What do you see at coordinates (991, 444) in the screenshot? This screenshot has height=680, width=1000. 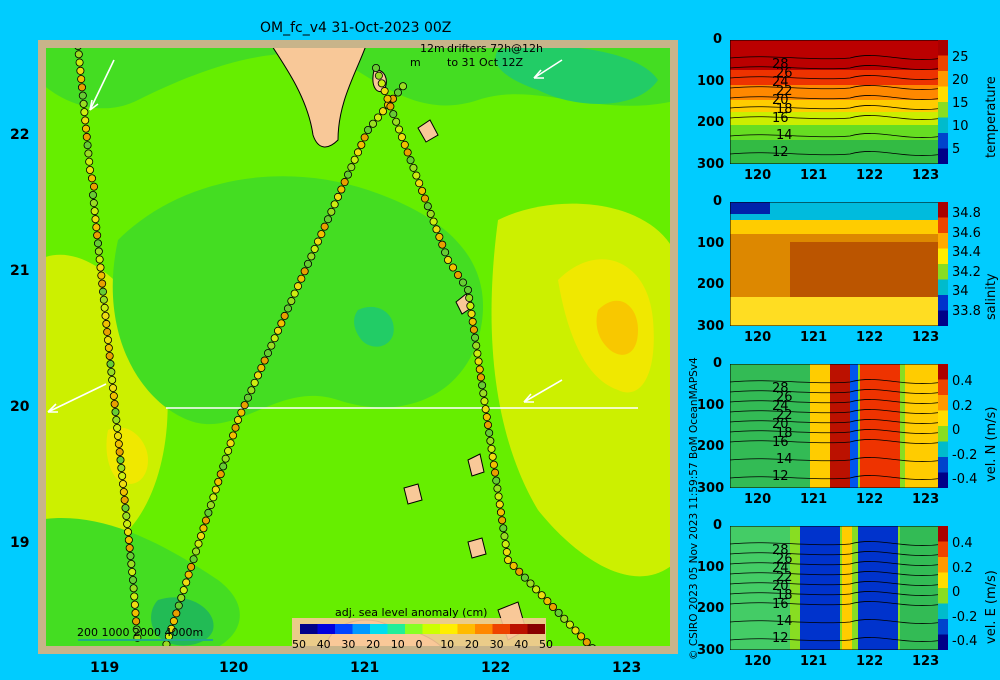 I see `colorbar-label: vel. N (m/s)` at bounding box center [991, 444].